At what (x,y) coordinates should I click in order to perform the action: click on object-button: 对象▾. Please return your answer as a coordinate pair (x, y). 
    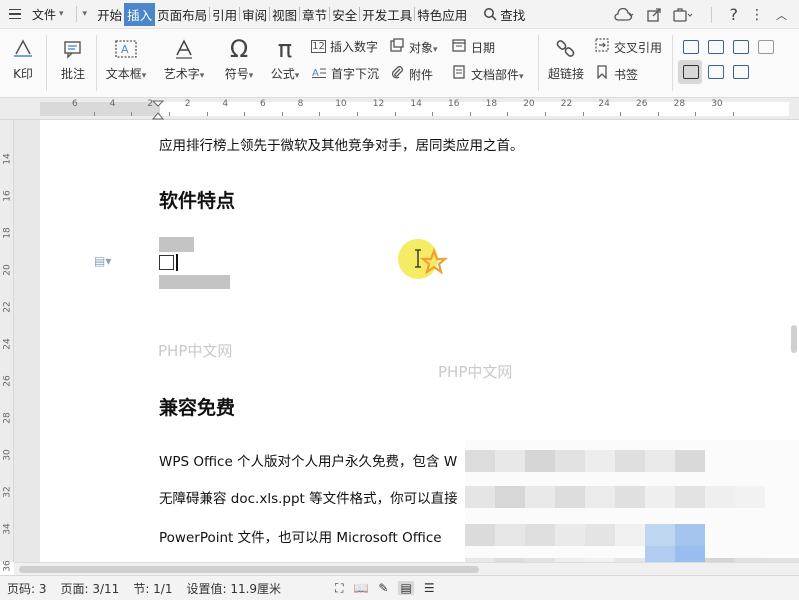
    Looking at the image, I should click on (413, 47).